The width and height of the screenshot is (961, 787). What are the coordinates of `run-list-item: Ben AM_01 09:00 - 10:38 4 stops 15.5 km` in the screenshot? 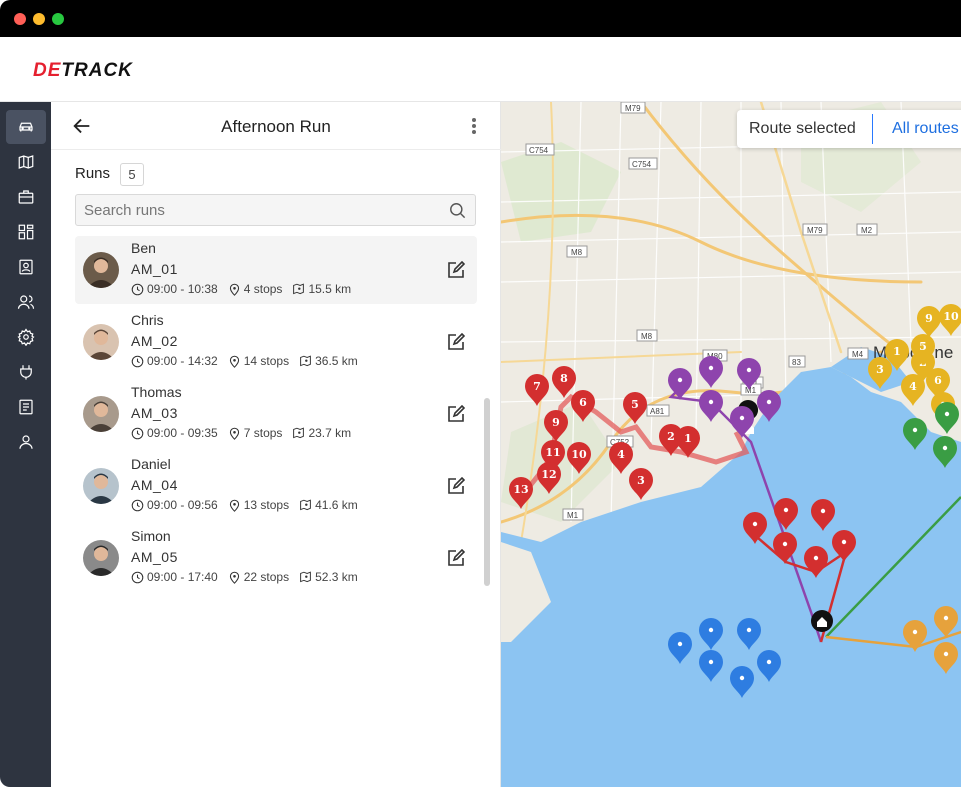 It's located at (276, 270).